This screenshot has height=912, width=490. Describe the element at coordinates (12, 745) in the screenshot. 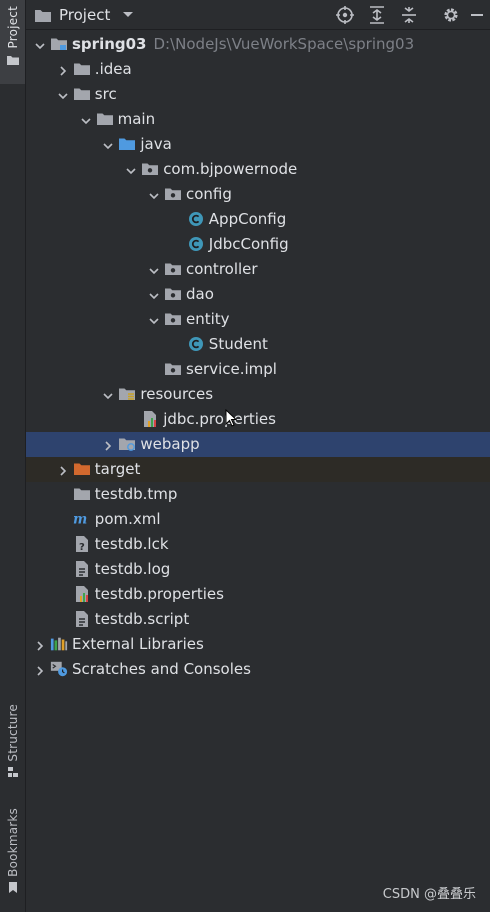

I see `structure-tool-tab: Structure` at that location.